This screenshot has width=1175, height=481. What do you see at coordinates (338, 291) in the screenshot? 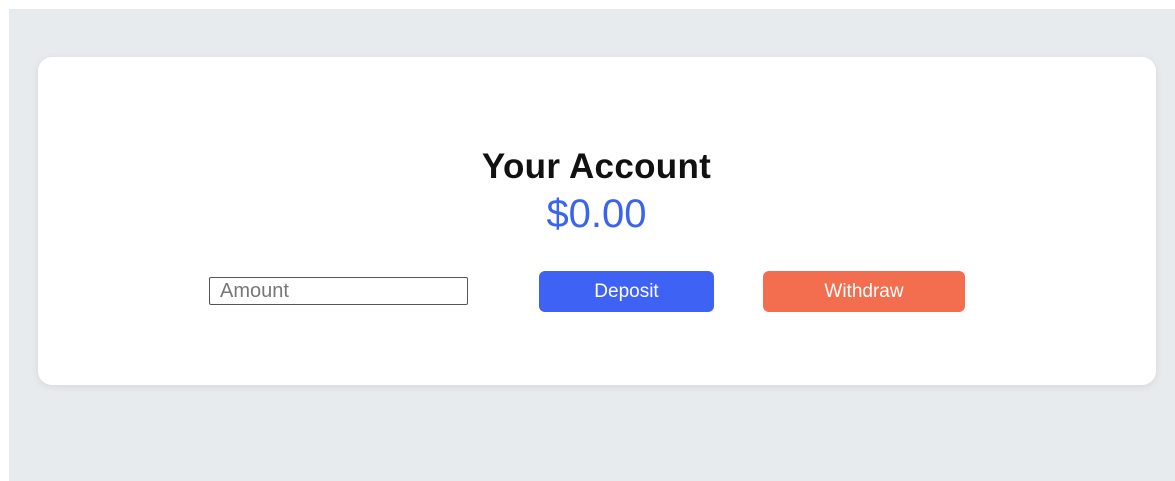
I see `amount-input` at bounding box center [338, 291].